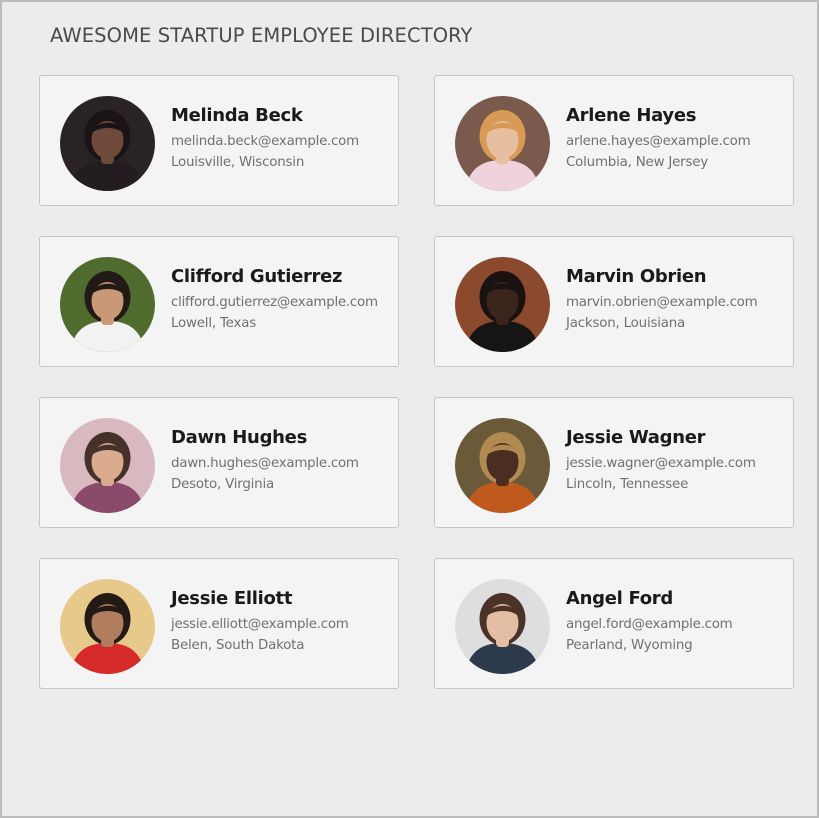 This screenshot has width=819, height=818. I want to click on employee-location: Pearland, Wyoming, so click(629, 645).